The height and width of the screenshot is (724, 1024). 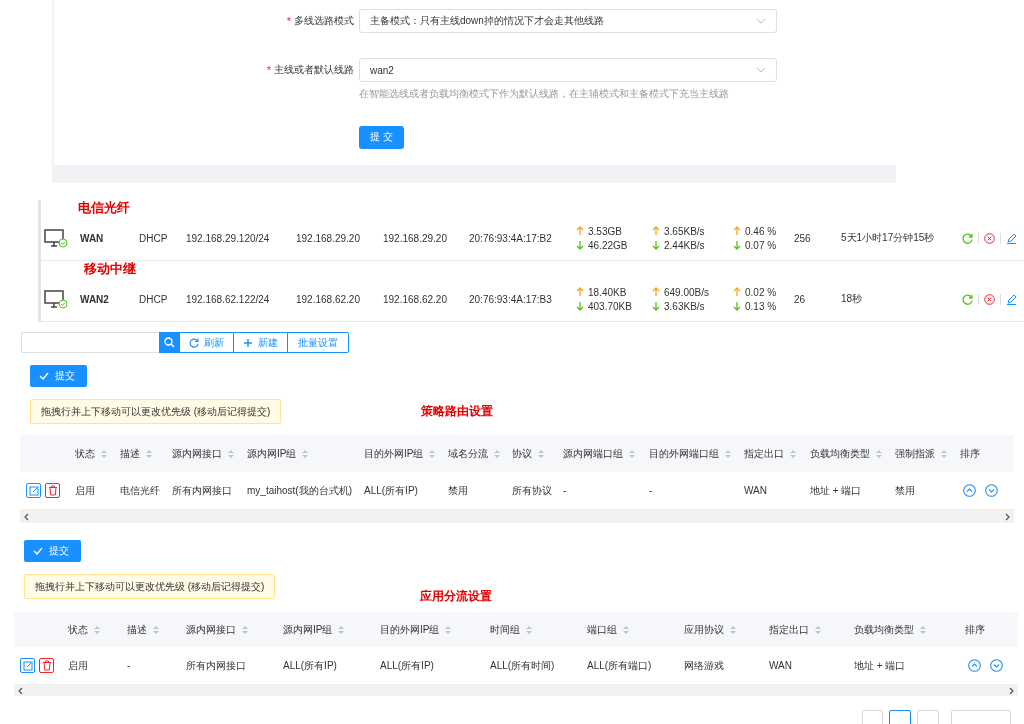 What do you see at coordinates (888, 238) in the screenshot?
I see `table-cell-text: 5天1小时17分钟15秒` at bounding box center [888, 238].